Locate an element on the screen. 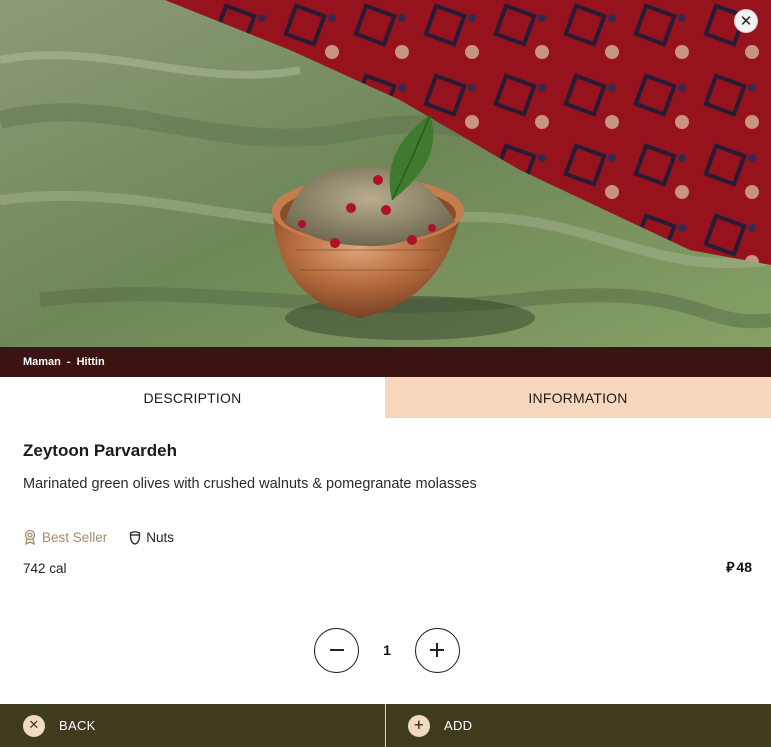 The height and width of the screenshot is (747, 771). item-price: ⃁ 48 is located at coordinates (739, 567).